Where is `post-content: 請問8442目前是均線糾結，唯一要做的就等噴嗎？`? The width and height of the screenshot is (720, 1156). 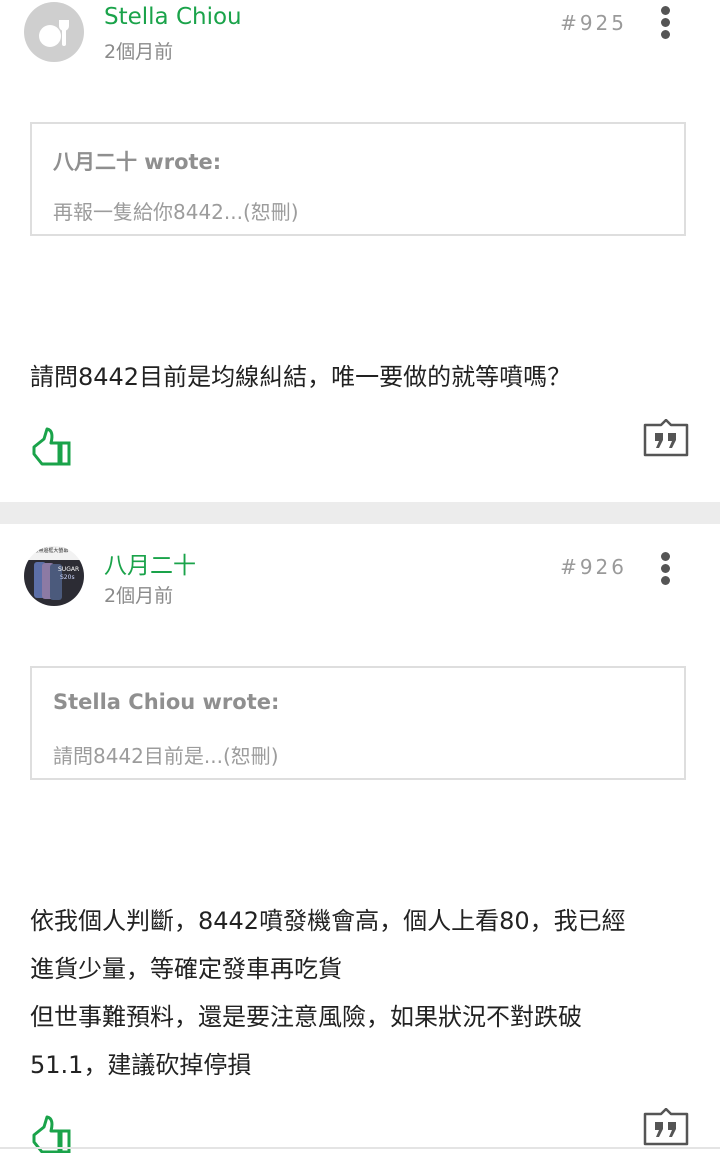 post-content: 請問8442目前是均線糾結，唯一要做的就等噴嗎？ is located at coordinates (365, 377).